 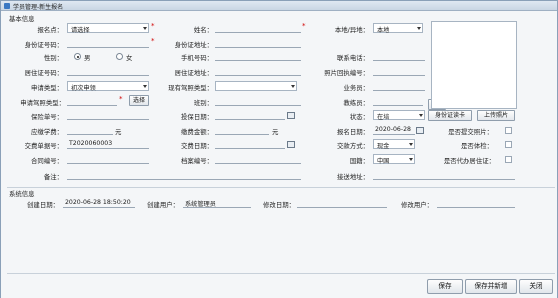 I want to click on label-physical-exam: 是否体检：, so click(x=477, y=146).